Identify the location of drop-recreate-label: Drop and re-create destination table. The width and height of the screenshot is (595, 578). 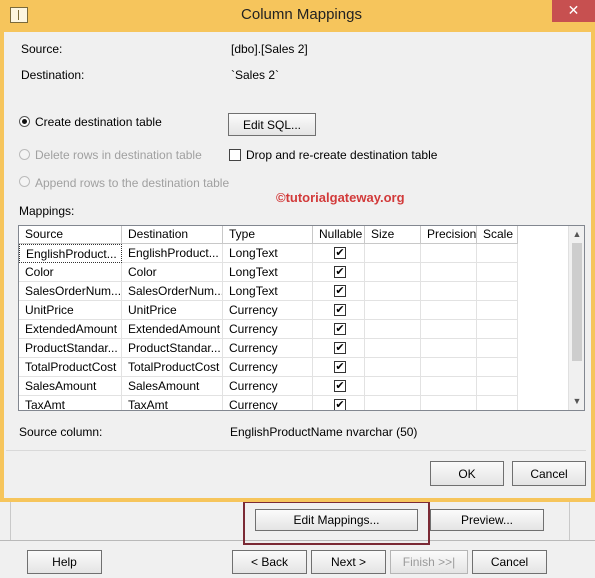
(341, 155).